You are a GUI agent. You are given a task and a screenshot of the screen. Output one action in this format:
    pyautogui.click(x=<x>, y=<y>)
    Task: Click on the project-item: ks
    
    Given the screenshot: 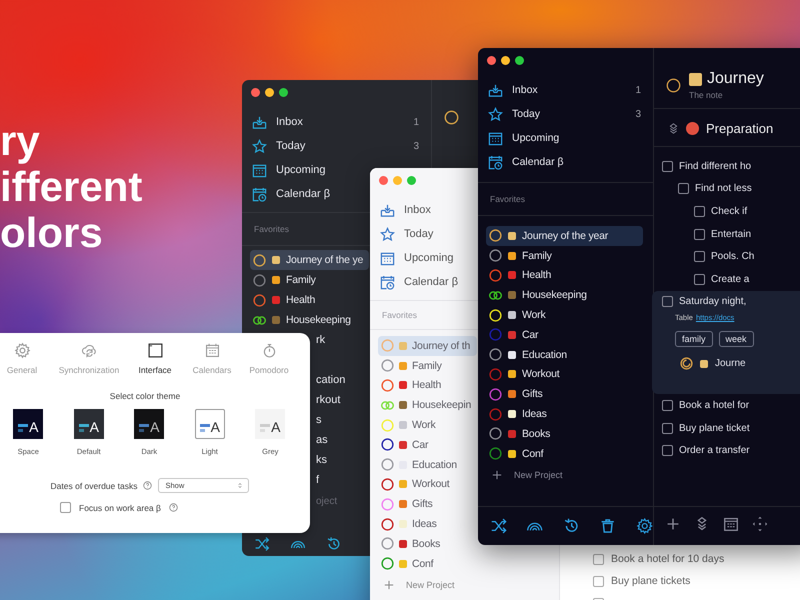 What is the action you would take?
    pyautogui.click(x=323, y=460)
    